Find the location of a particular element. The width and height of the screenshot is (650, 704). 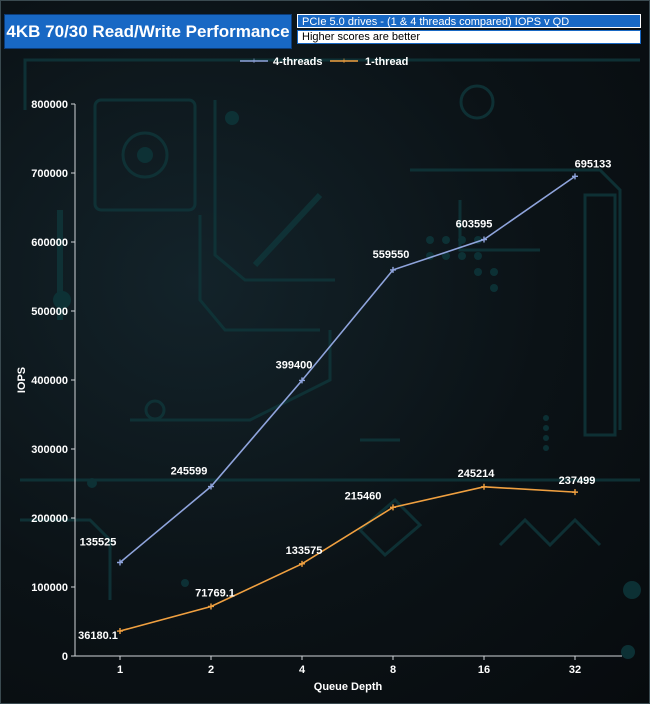

data-label-4-threads: 559550 is located at coordinates (391, 255).